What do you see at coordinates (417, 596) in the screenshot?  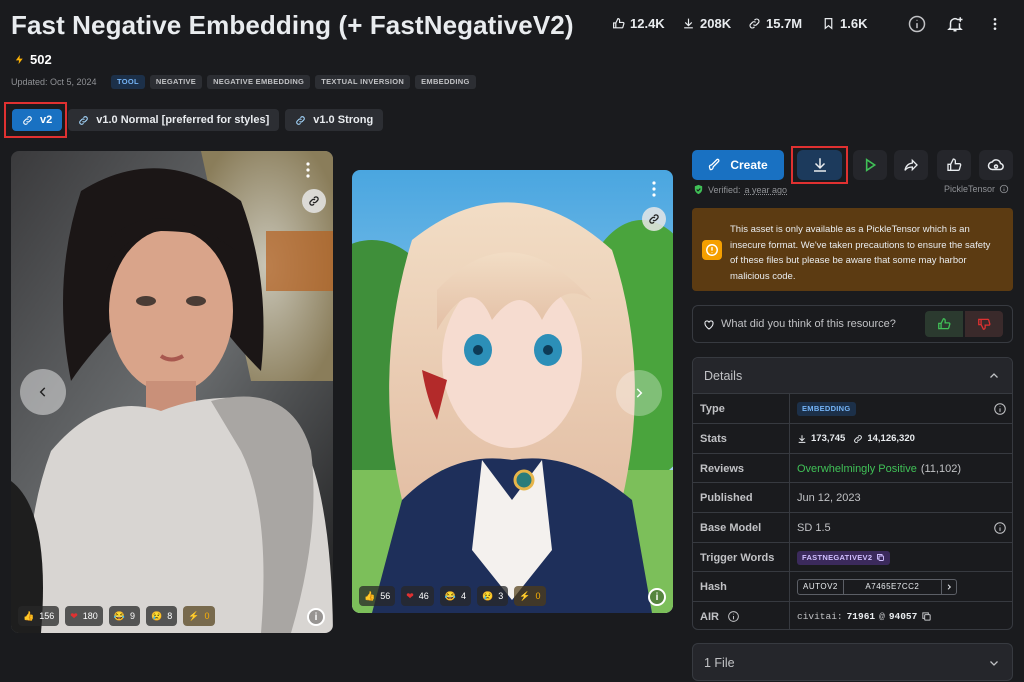 I see `reaction-heart: ❤ 46` at bounding box center [417, 596].